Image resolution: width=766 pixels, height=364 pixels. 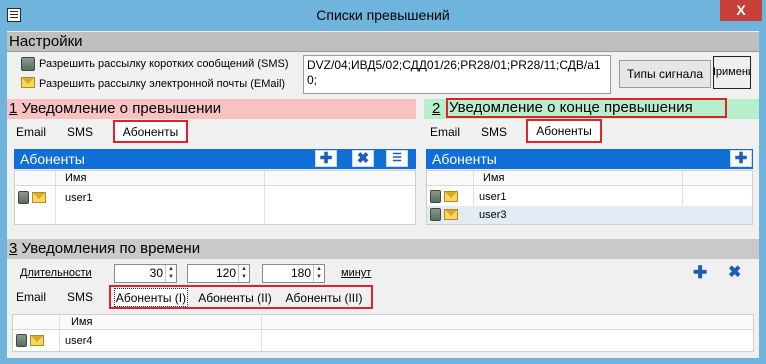 What do you see at coordinates (493, 215) in the screenshot?
I see `subscriber-name: user3` at bounding box center [493, 215].